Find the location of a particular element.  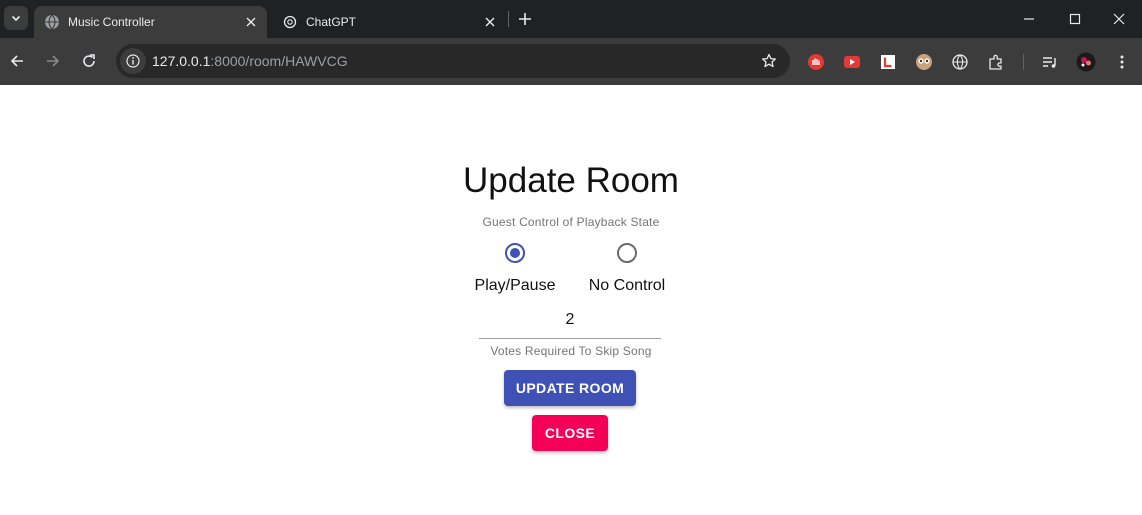

close-button: CLOSE is located at coordinates (570, 433).